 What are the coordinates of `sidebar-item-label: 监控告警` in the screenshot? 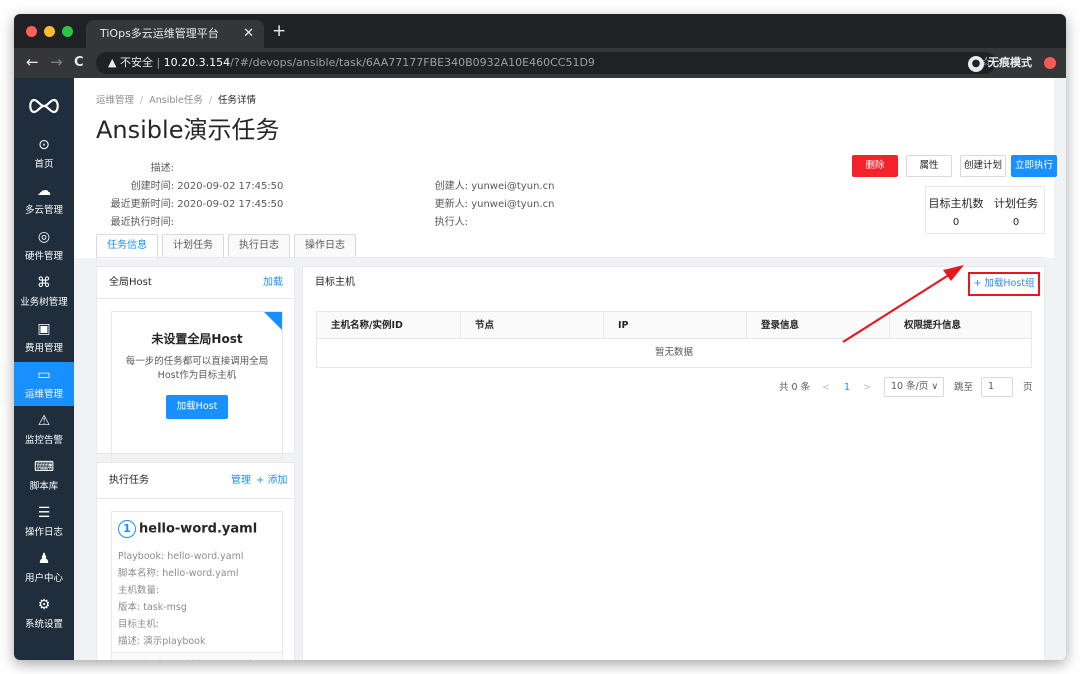 It's located at (43, 440).